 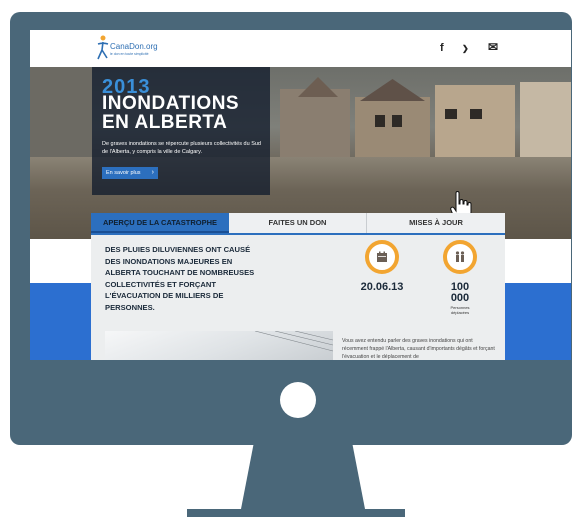 I want to click on calendar-icon, so click(x=382, y=256).